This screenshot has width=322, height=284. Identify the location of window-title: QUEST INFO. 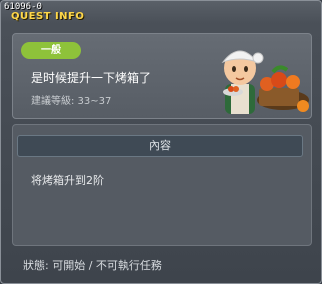
(48, 16).